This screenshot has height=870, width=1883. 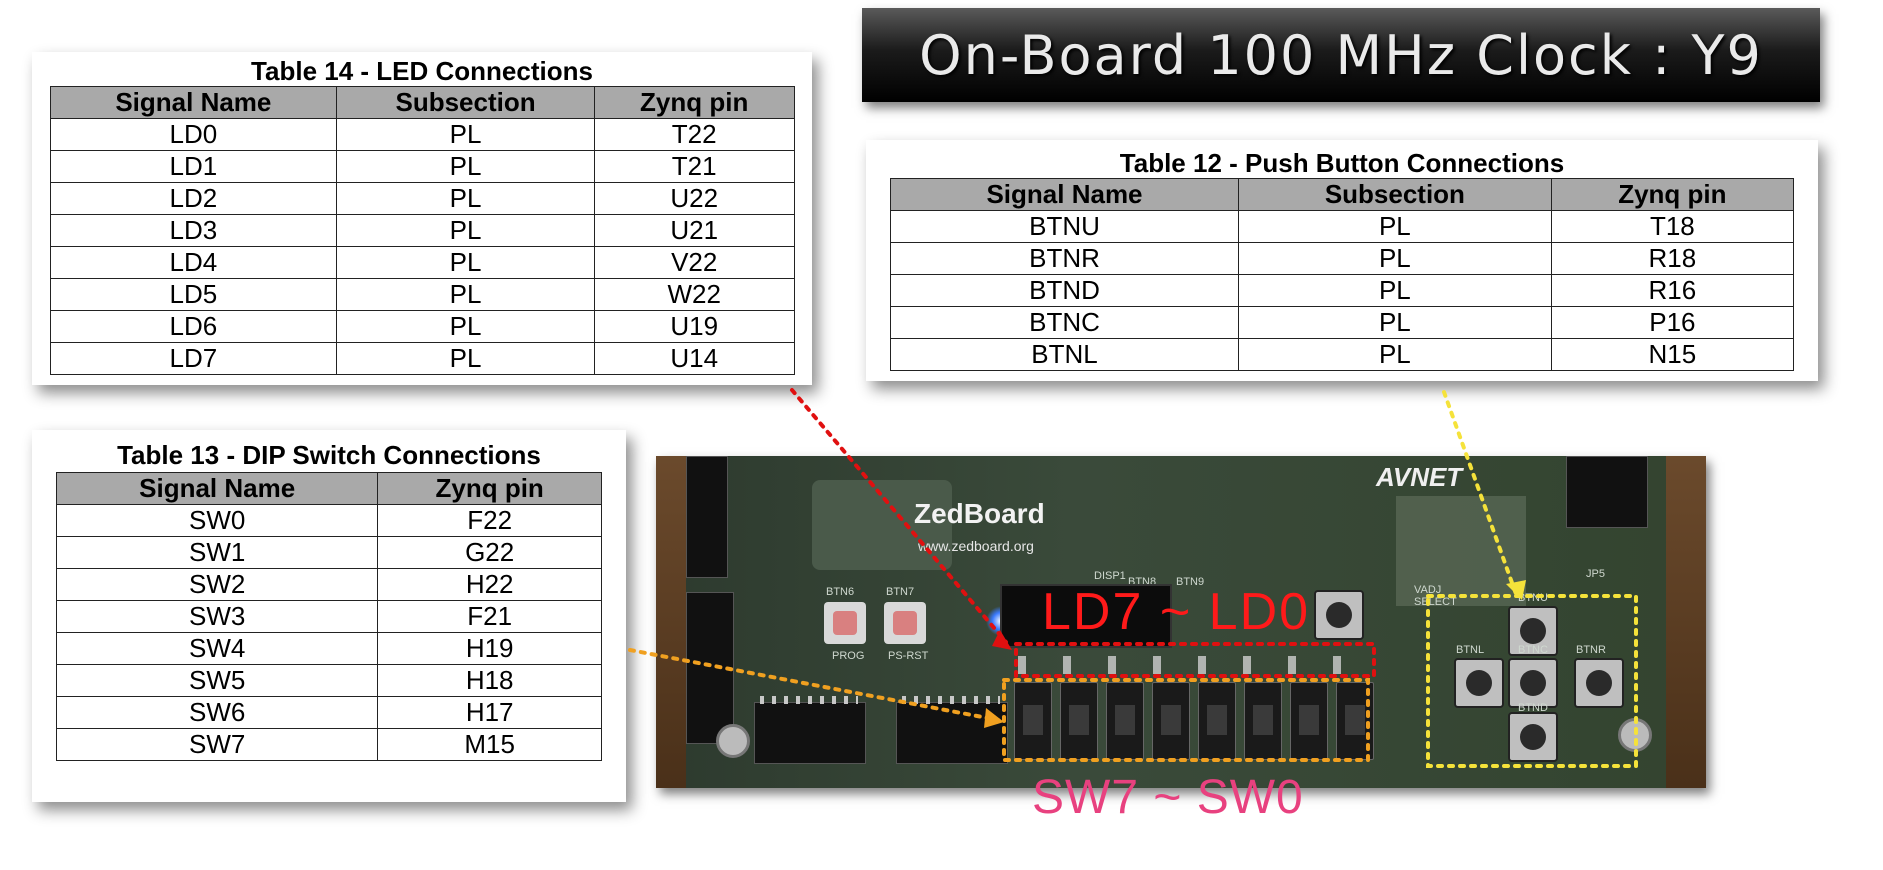 I want to click on led-table-cell: V22, so click(x=694, y=262).